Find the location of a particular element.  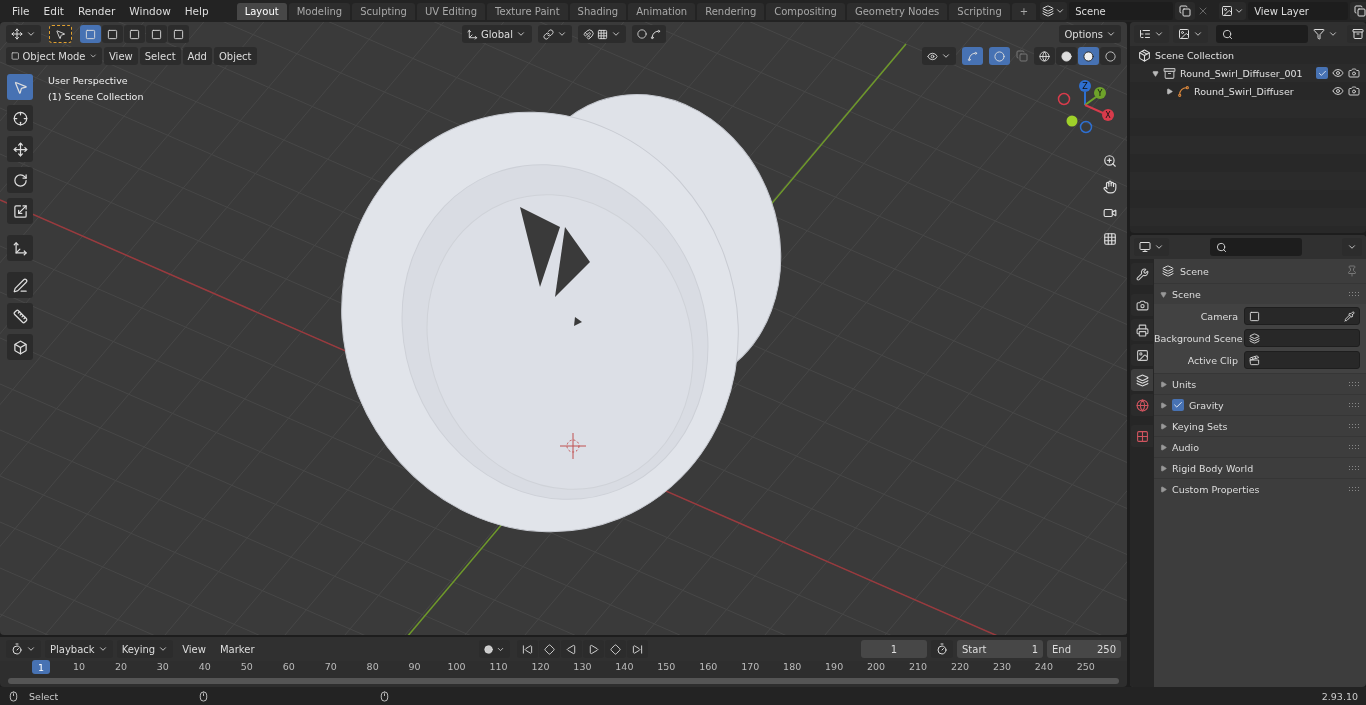

proportional-edit-button is located at coordinates (648, 34).